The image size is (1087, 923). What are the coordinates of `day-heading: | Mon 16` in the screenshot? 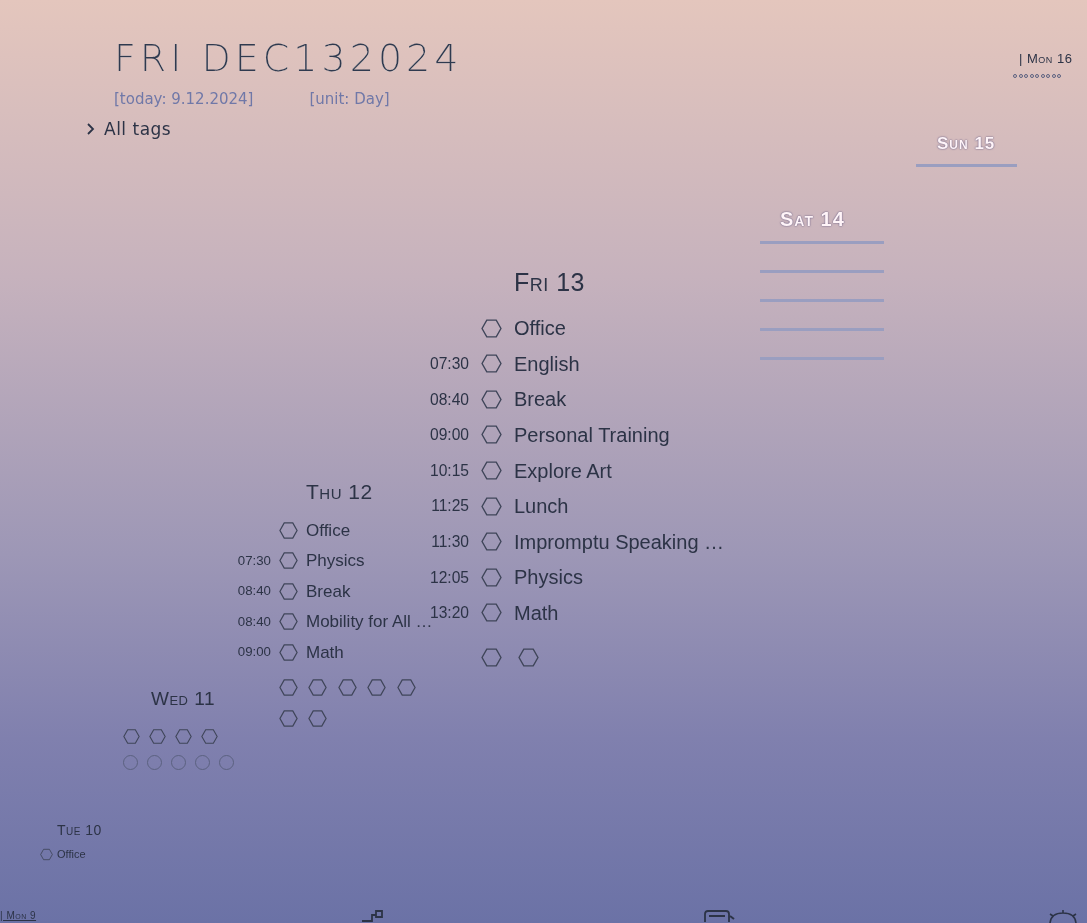 It's located at (1046, 58).